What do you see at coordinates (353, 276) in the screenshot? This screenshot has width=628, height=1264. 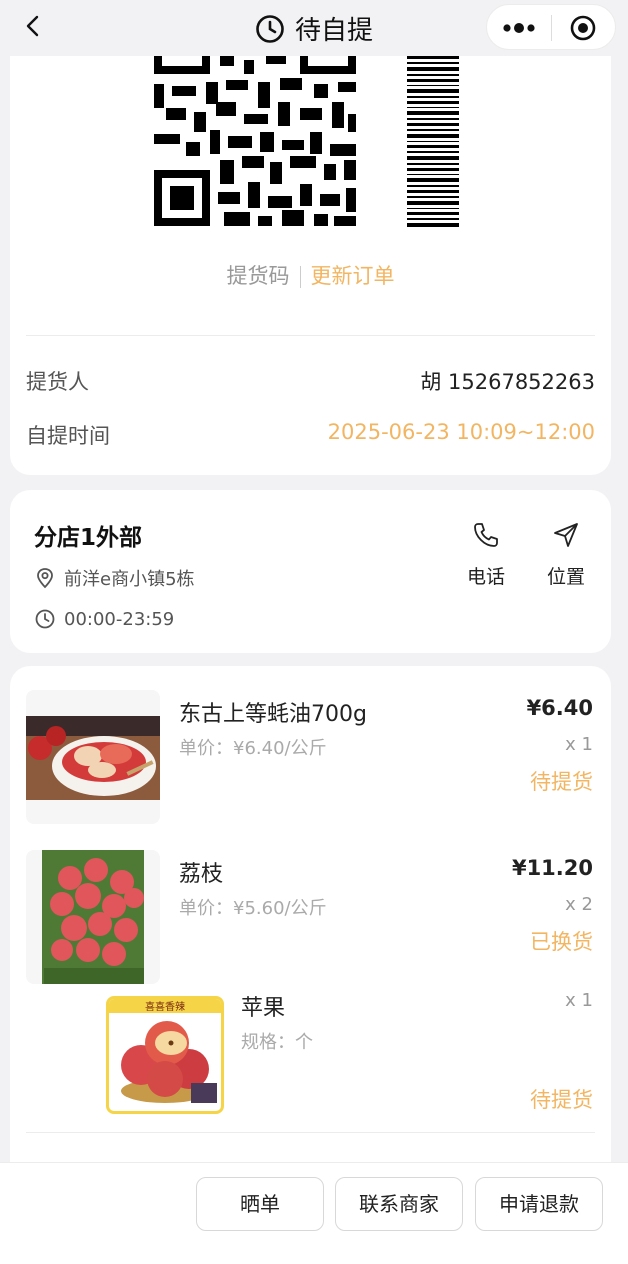 I see `update-order-link: 更新订单` at bounding box center [353, 276].